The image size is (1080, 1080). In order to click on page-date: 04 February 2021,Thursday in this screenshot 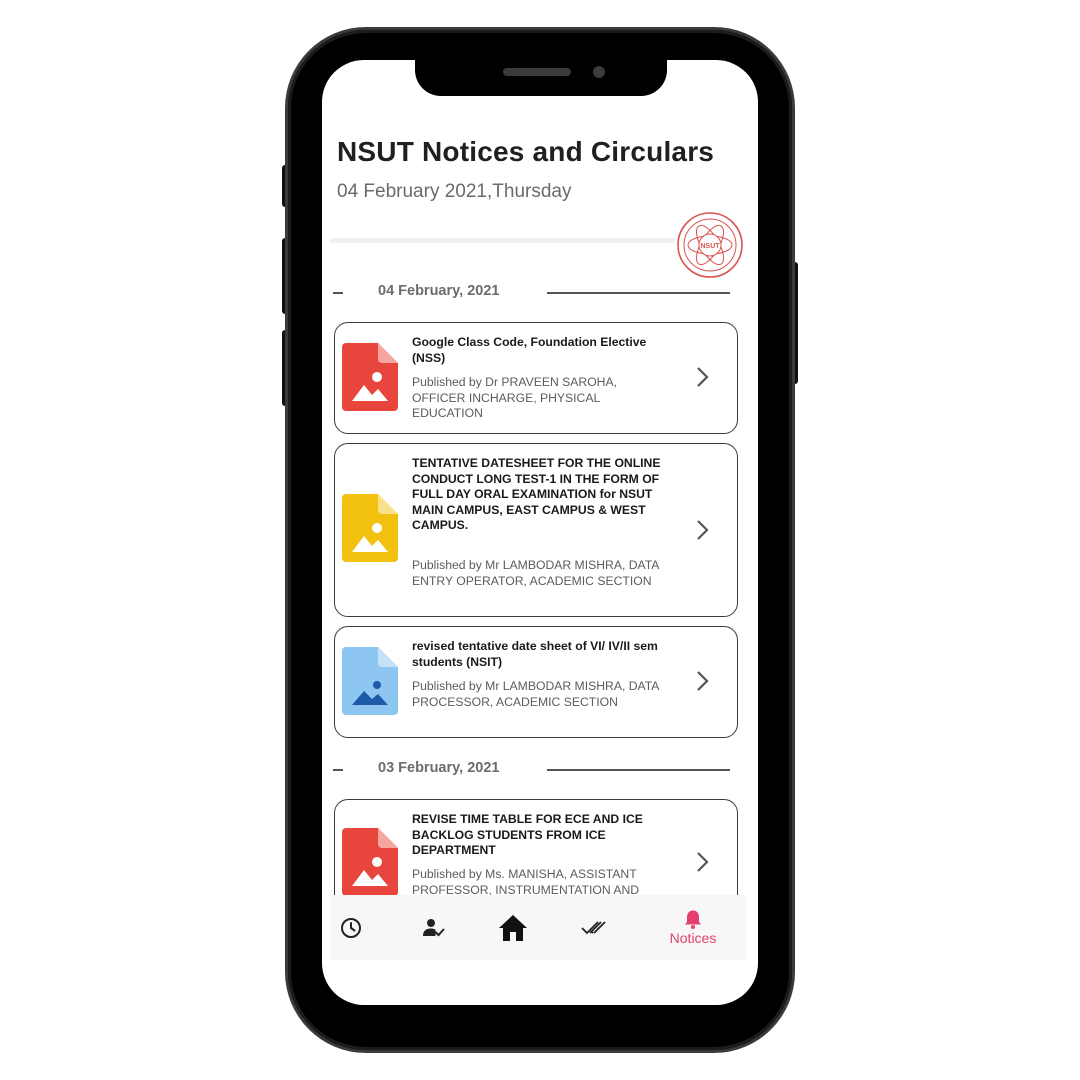, I will do `click(454, 191)`.